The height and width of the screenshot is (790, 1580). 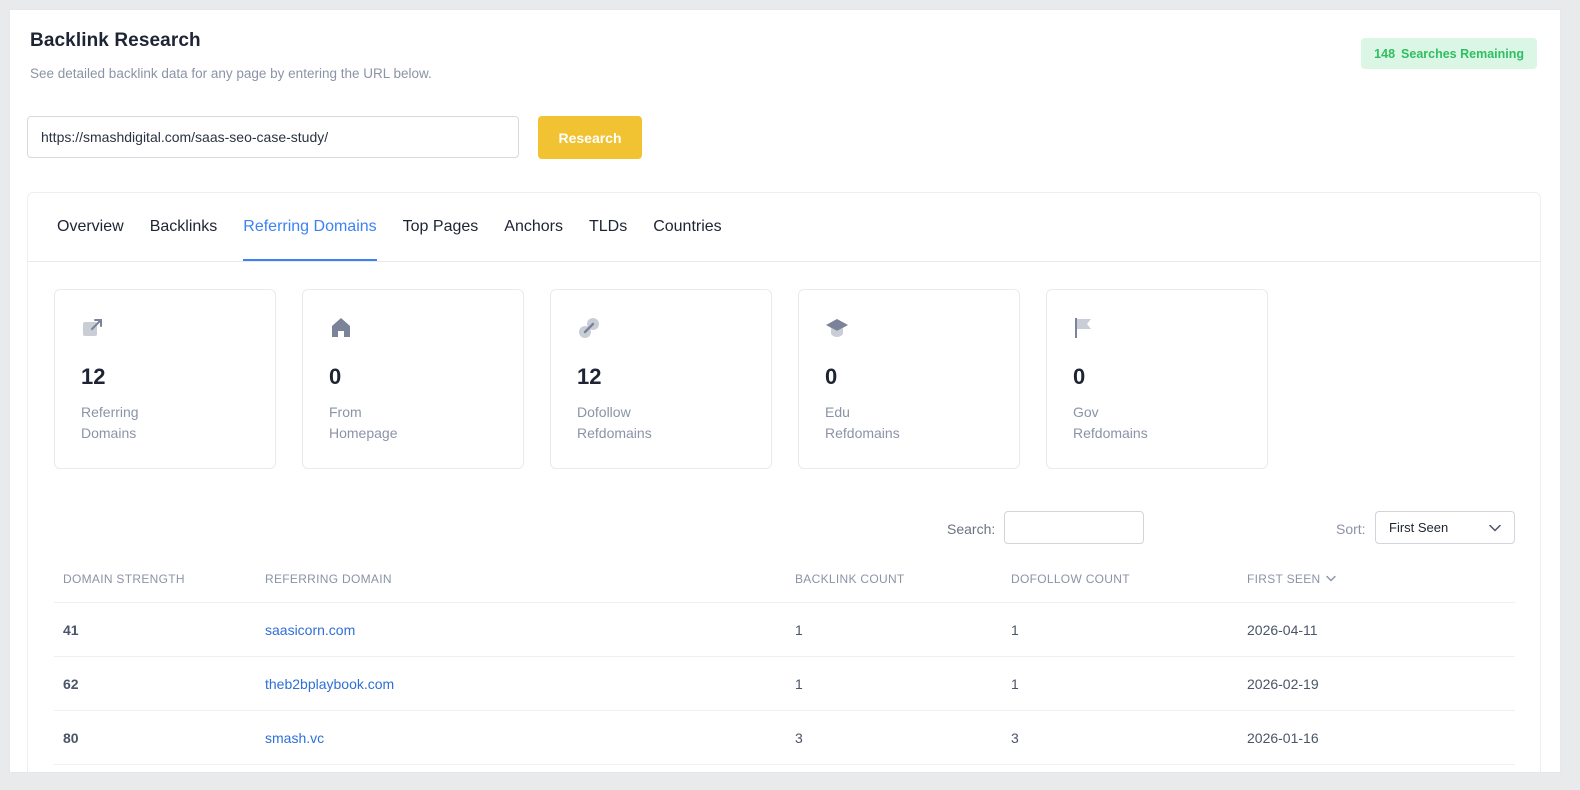 I want to click on referring-domain-cell: theb2bplaybook.com, so click(x=521, y=684).